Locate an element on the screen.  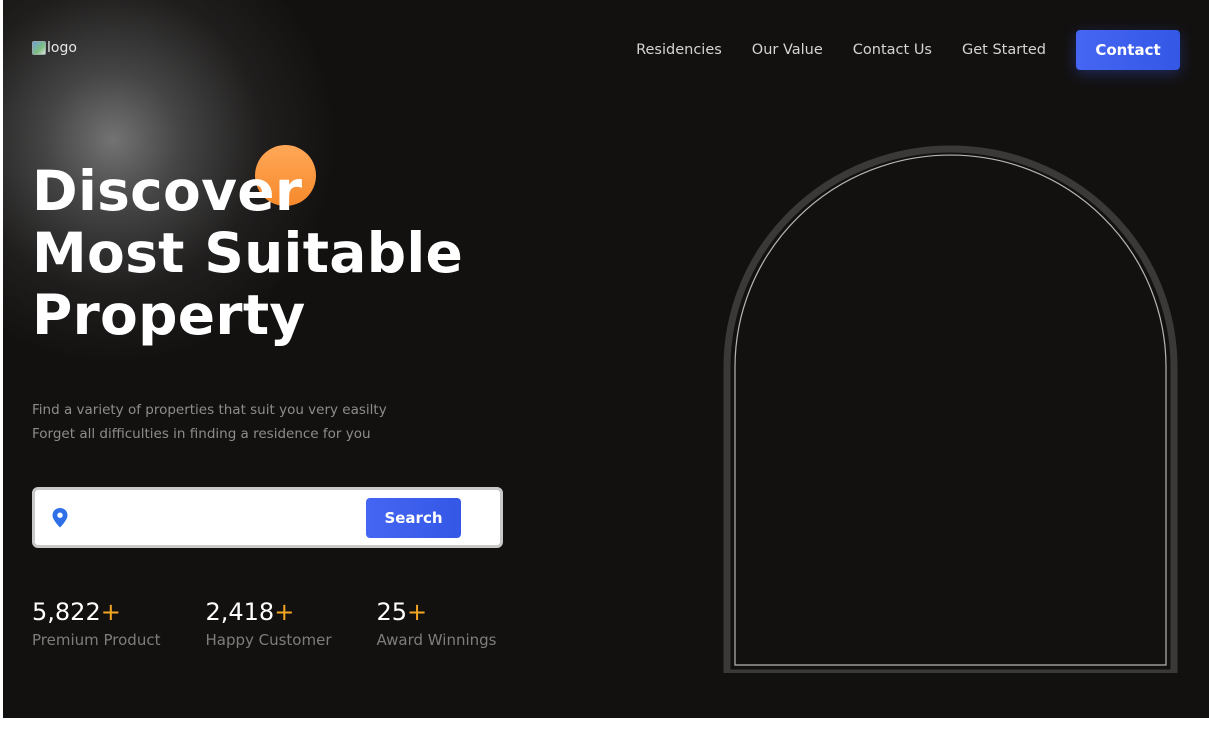
logo: logo is located at coordinates (54, 48).